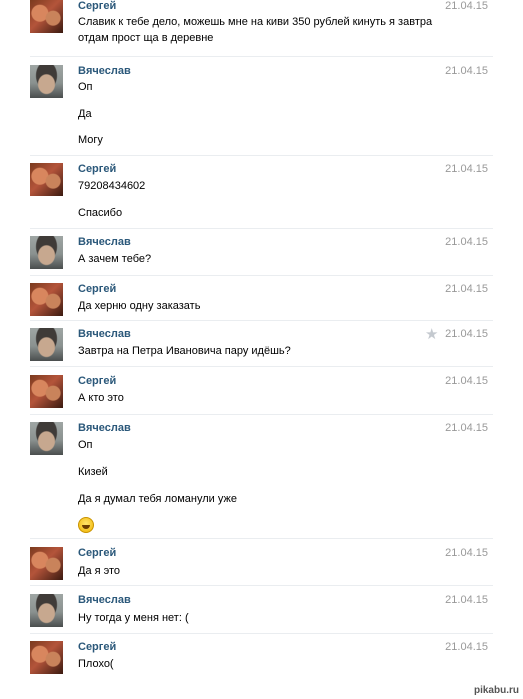 The height and width of the screenshot is (699, 523). What do you see at coordinates (496, 690) in the screenshot?
I see `watermark: pikabu.ru` at bounding box center [496, 690].